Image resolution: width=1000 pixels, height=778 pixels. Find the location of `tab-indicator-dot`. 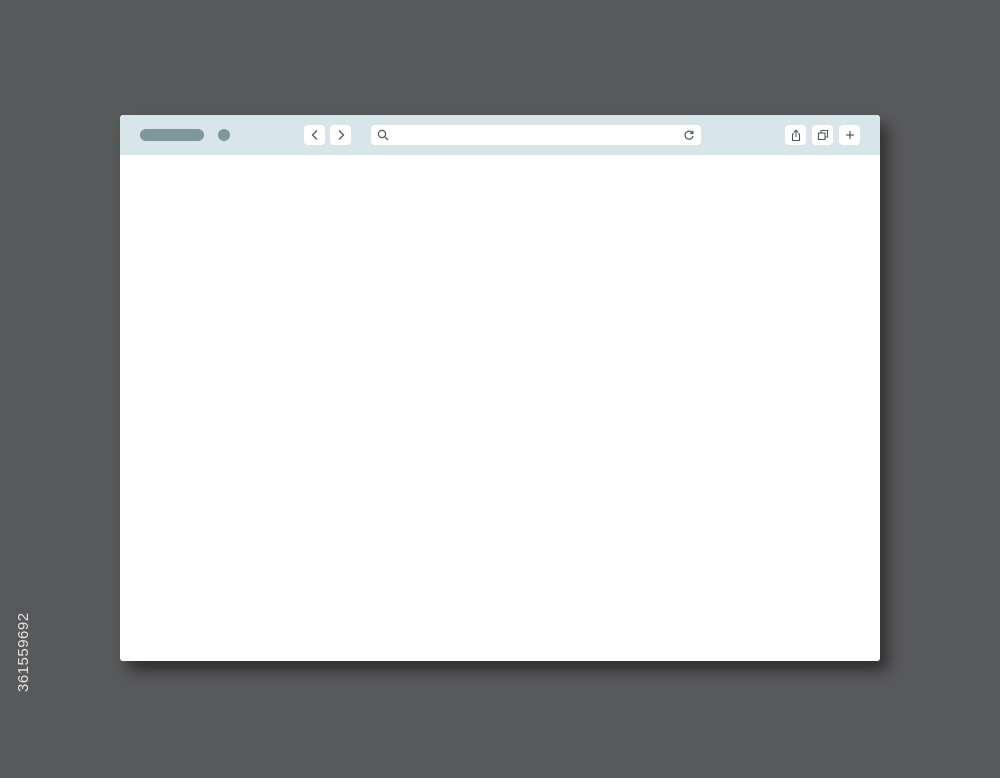

tab-indicator-dot is located at coordinates (224, 135).